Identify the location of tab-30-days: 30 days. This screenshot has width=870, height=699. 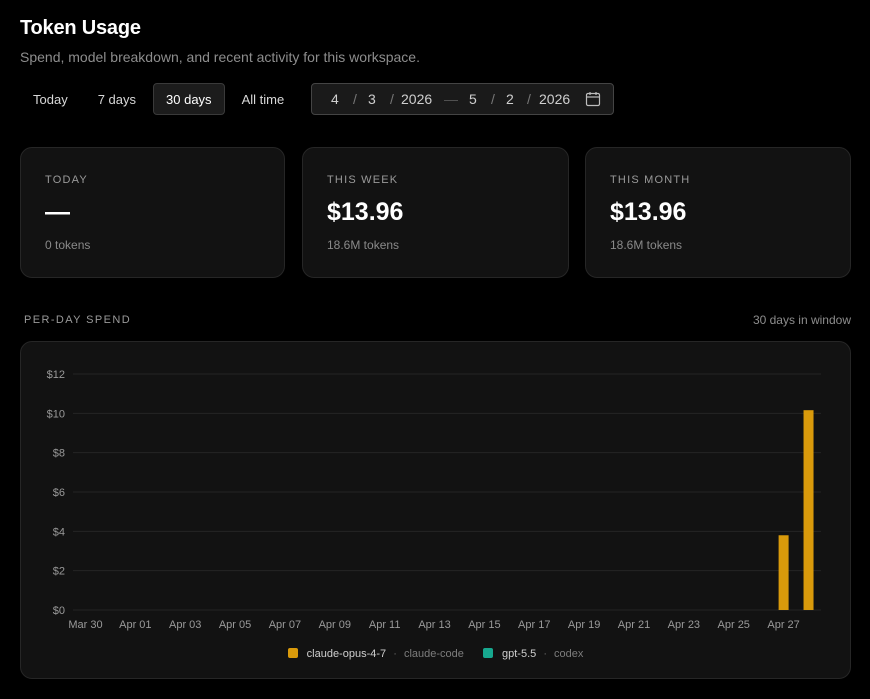
(189, 99).